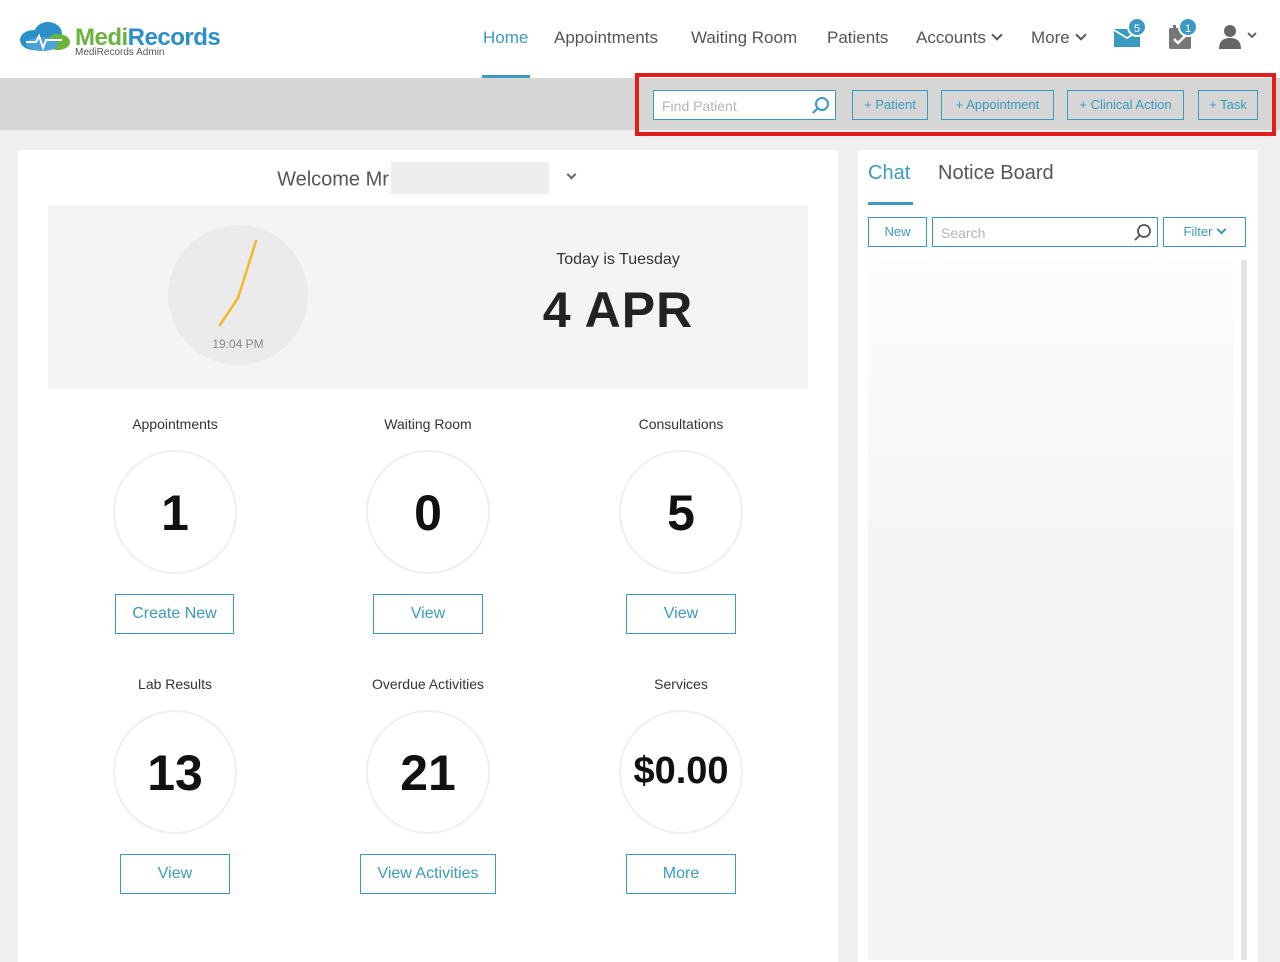  I want to click on welcome-header: Welcome Mr, so click(428, 179).